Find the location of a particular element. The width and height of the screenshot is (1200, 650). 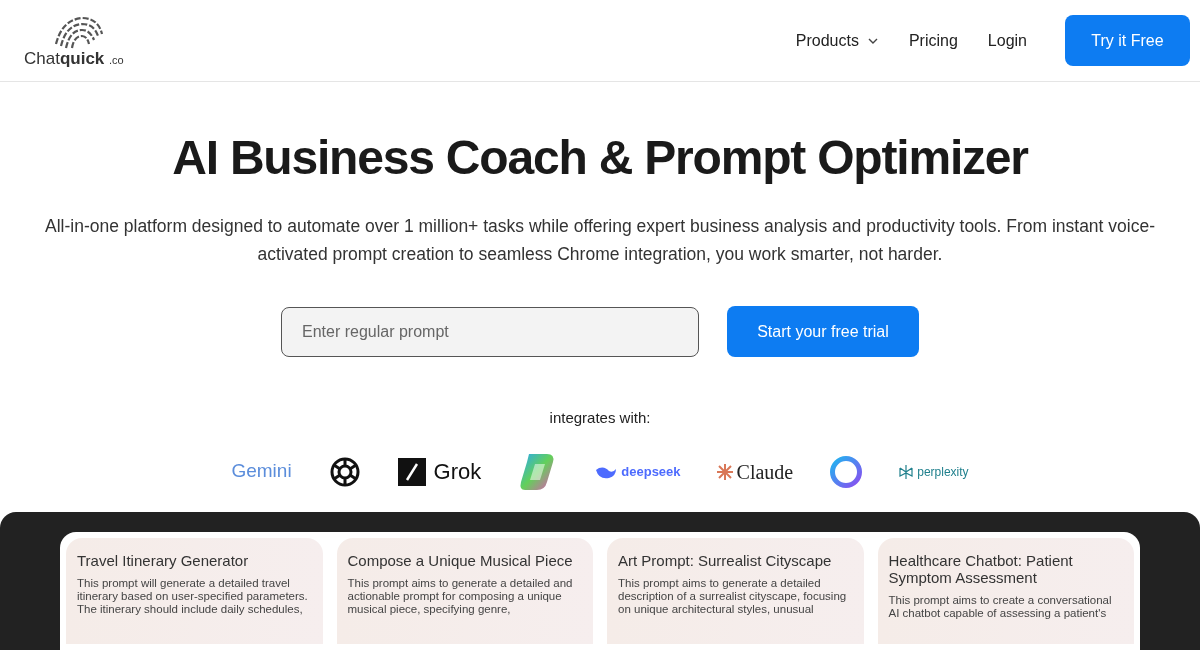

perplexity-logo-icon is located at coordinates (906, 471).